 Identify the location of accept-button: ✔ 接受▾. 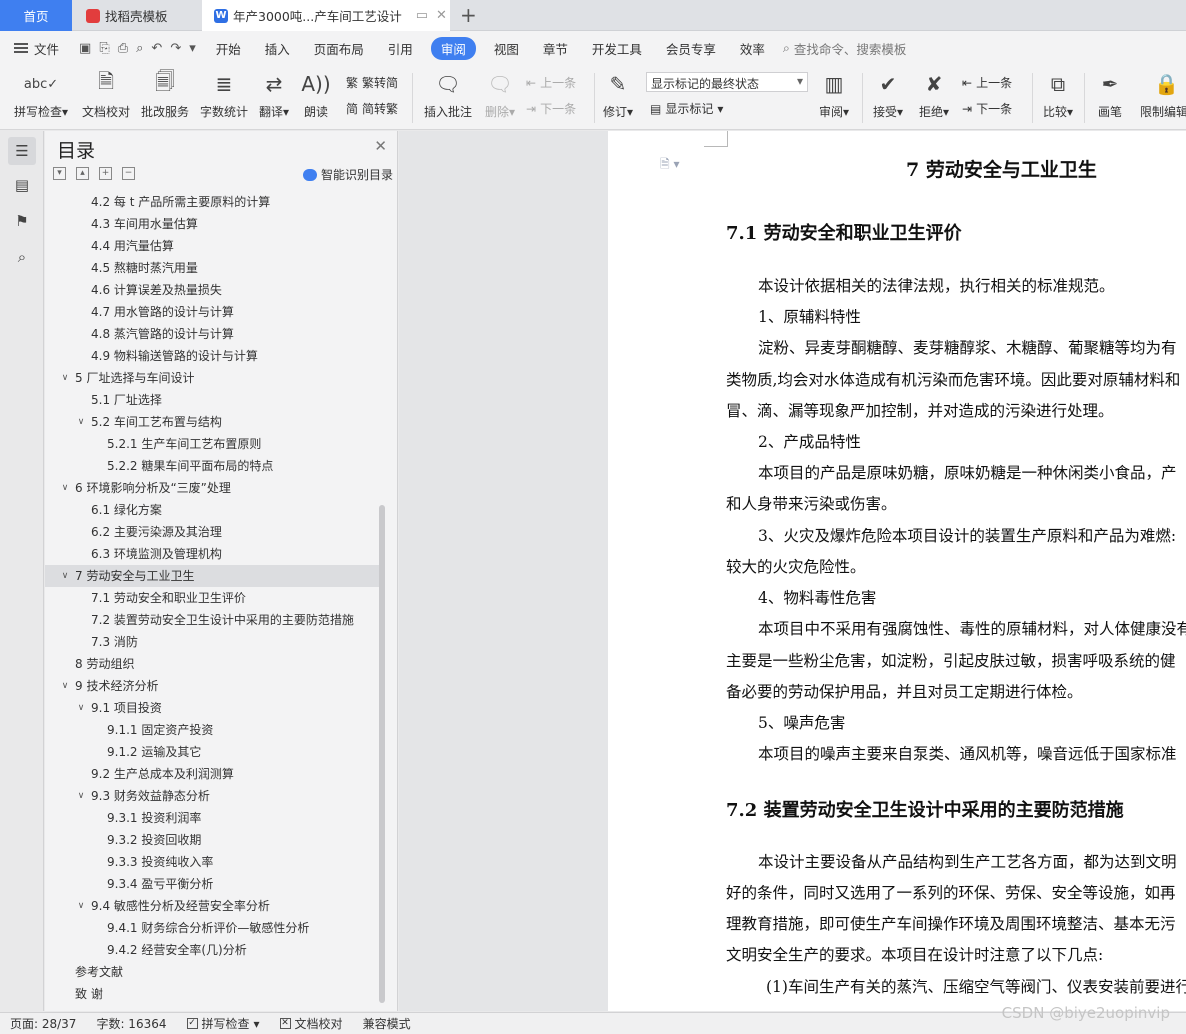
(888, 94).